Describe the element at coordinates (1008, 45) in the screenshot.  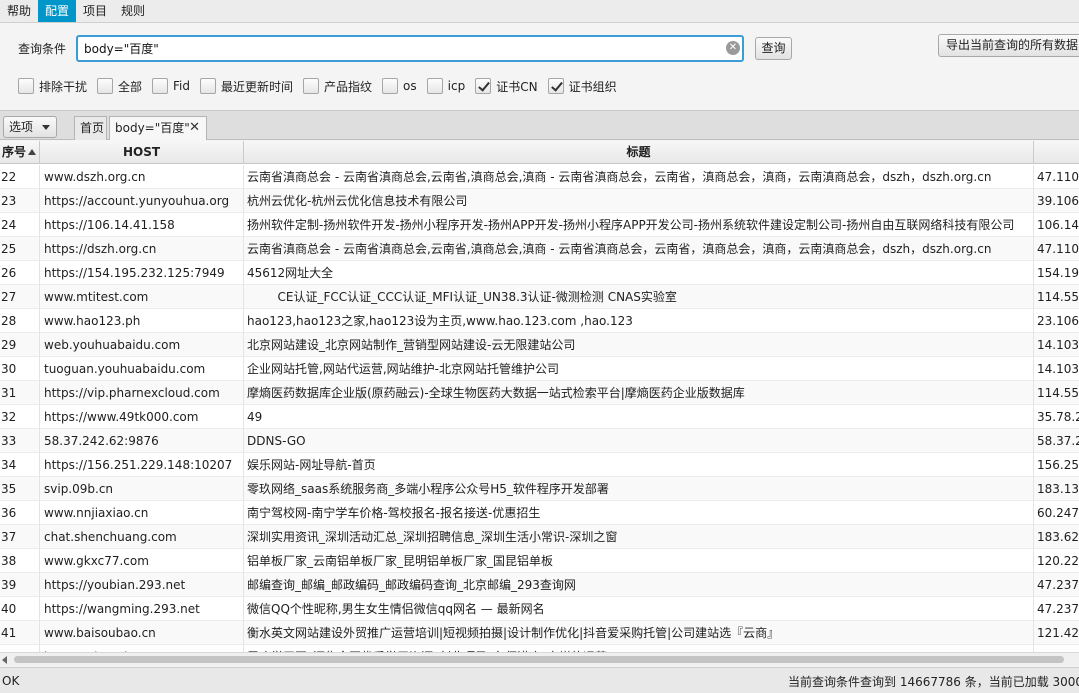
I see `export-all-button: 导出当前查询的所有数据` at that location.